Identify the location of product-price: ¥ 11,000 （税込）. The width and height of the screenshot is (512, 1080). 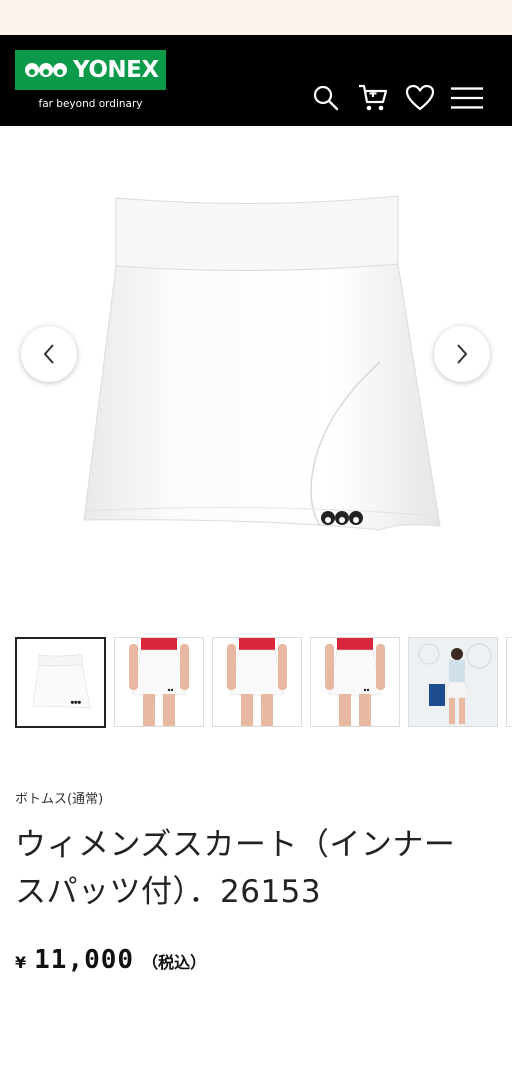
(110, 960).